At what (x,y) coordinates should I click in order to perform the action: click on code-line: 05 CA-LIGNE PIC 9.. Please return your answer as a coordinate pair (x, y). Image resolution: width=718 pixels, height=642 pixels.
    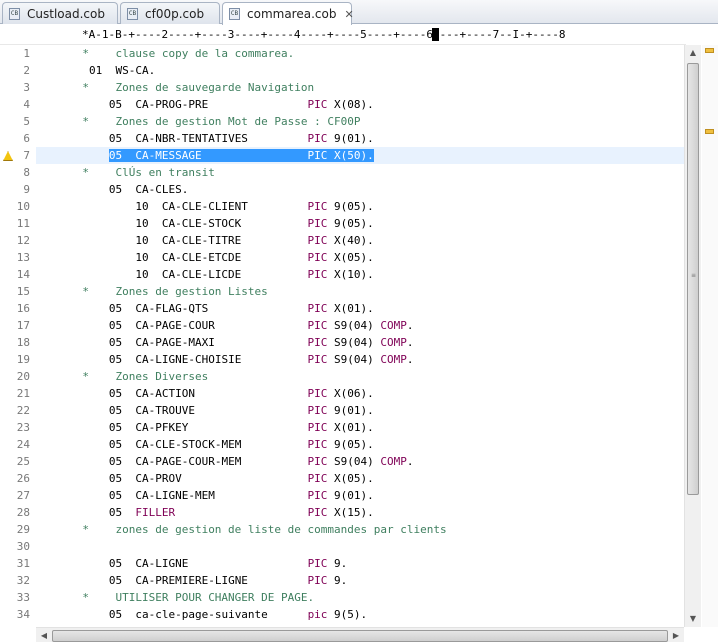
    Looking at the image, I should click on (360, 563).